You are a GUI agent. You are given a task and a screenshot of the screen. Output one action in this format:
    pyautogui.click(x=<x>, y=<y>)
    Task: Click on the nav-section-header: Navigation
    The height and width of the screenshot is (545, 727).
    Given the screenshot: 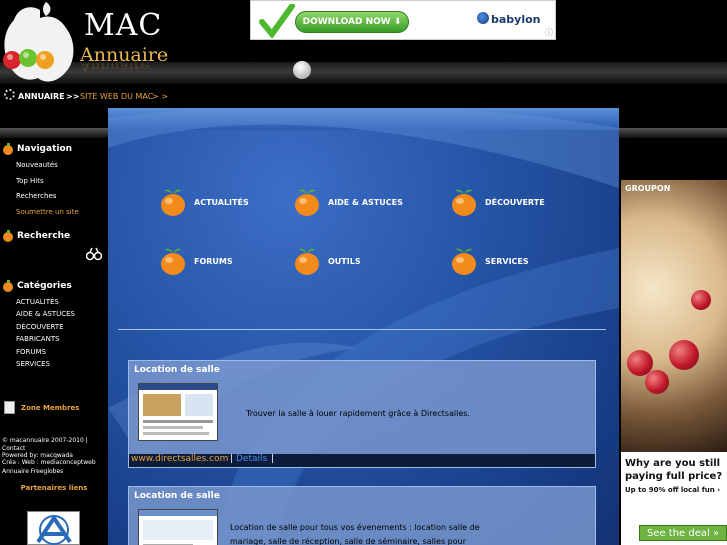 What is the action you would take?
    pyautogui.click(x=36, y=149)
    